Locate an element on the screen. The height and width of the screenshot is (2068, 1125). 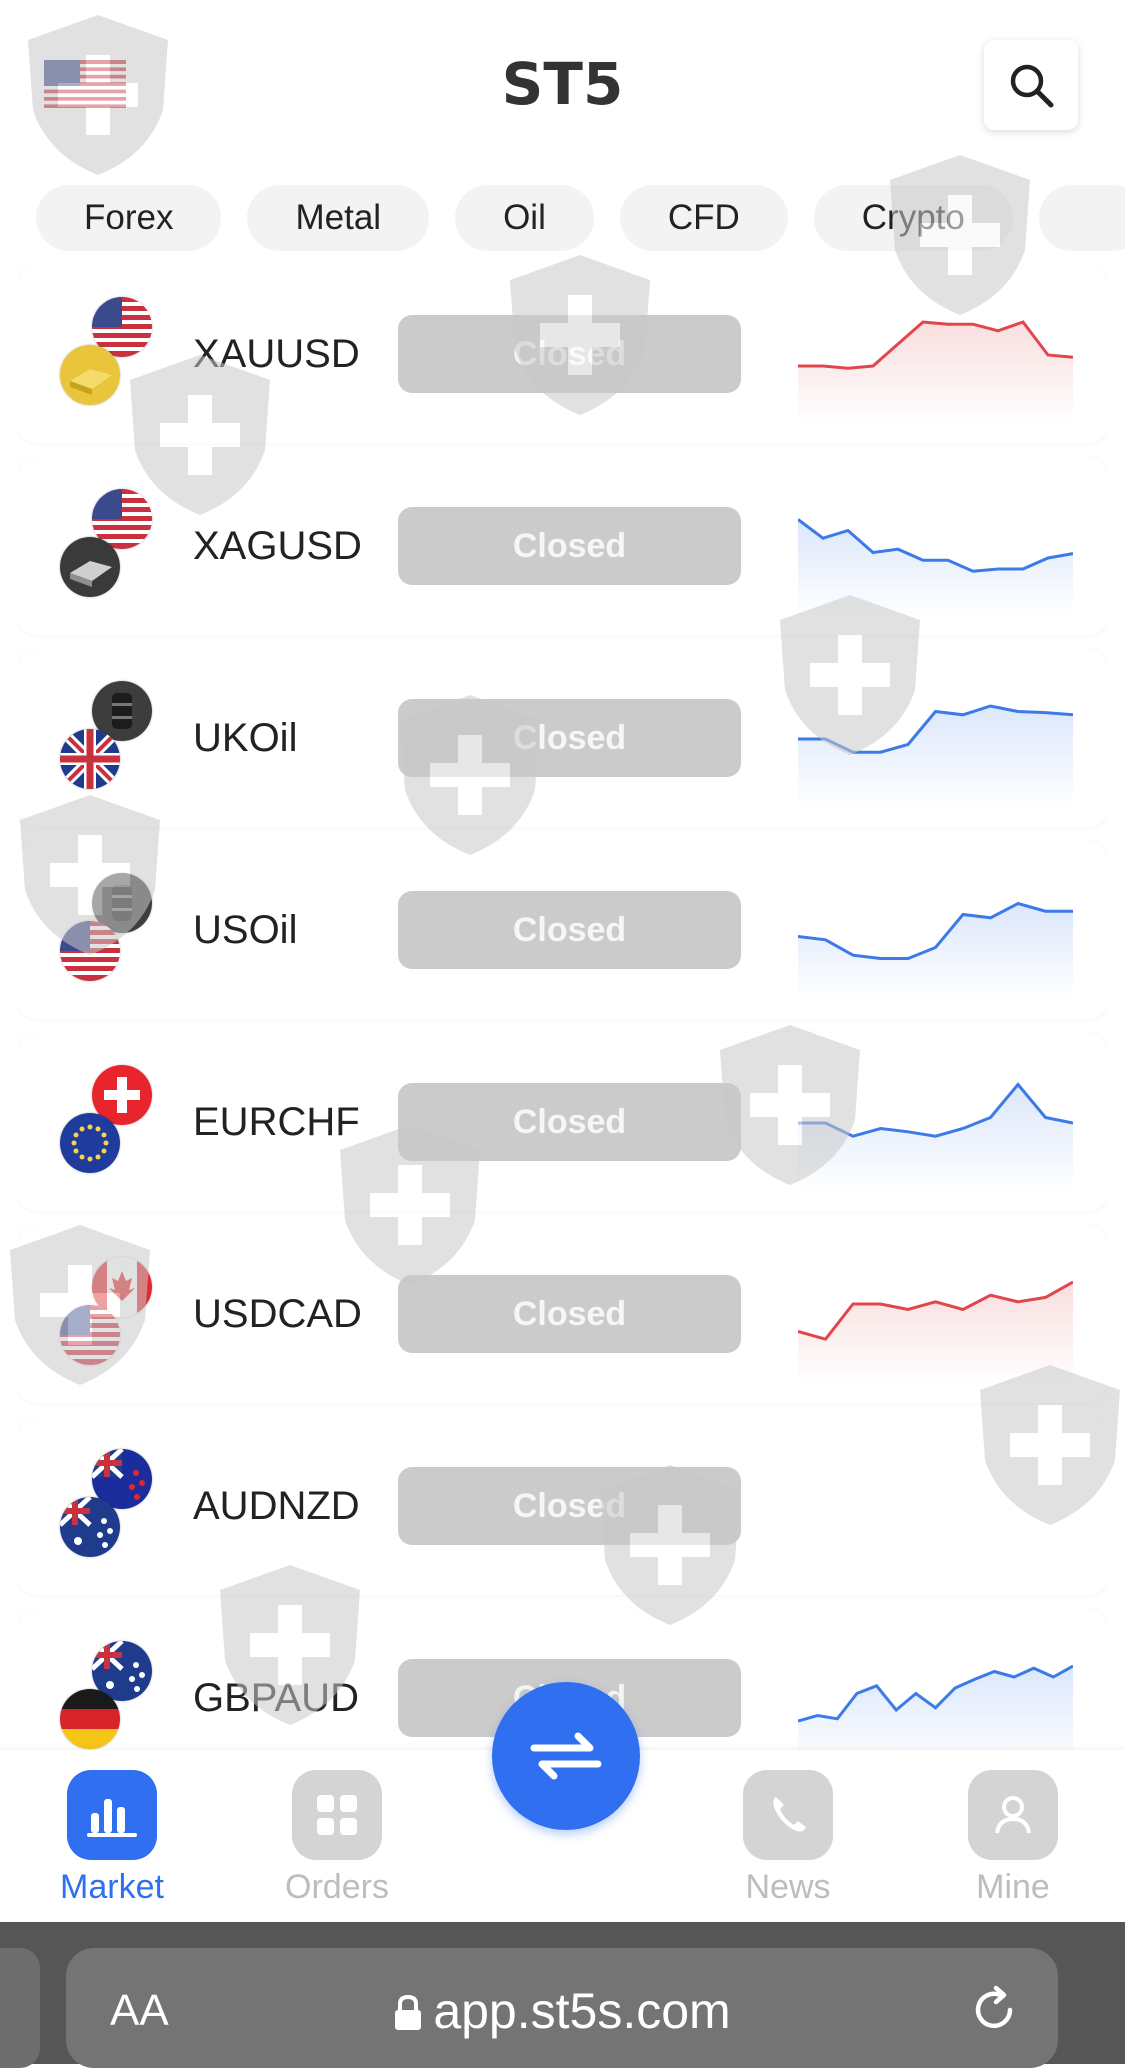
nav-market: Market is located at coordinates (112, 1838).